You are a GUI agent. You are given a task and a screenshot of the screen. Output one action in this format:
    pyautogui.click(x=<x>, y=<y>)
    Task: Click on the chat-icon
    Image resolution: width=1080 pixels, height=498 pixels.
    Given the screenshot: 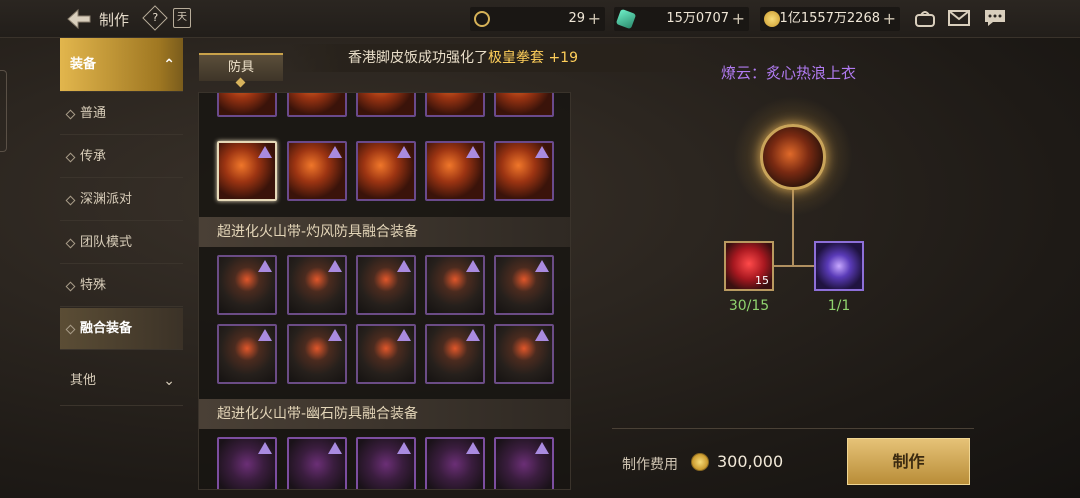 What is the action you would take?
    pyautogui.click(x=995, y=18)
    